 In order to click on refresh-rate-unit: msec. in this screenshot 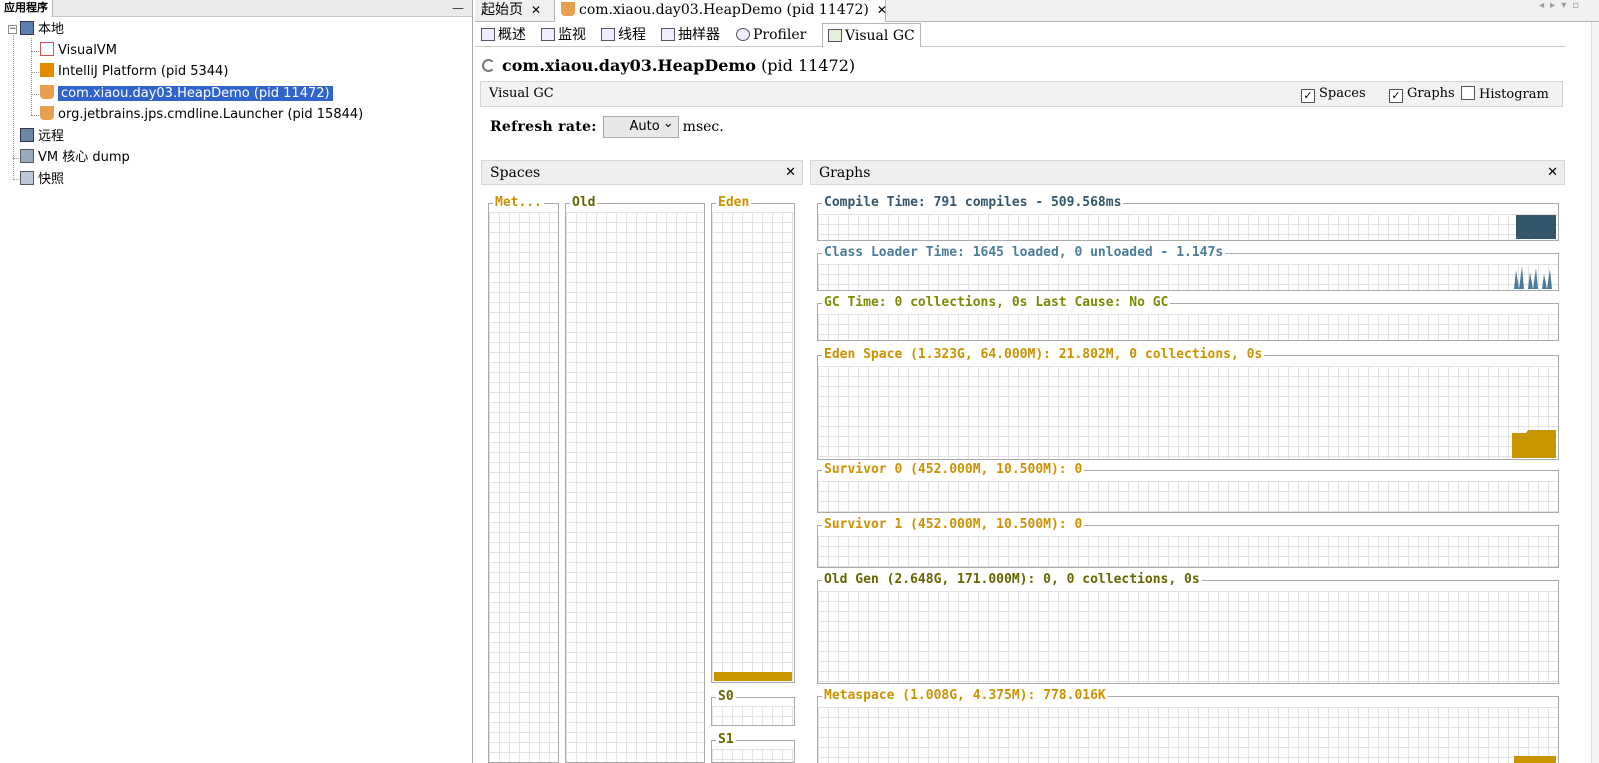, I will do `click(703, 127)`.